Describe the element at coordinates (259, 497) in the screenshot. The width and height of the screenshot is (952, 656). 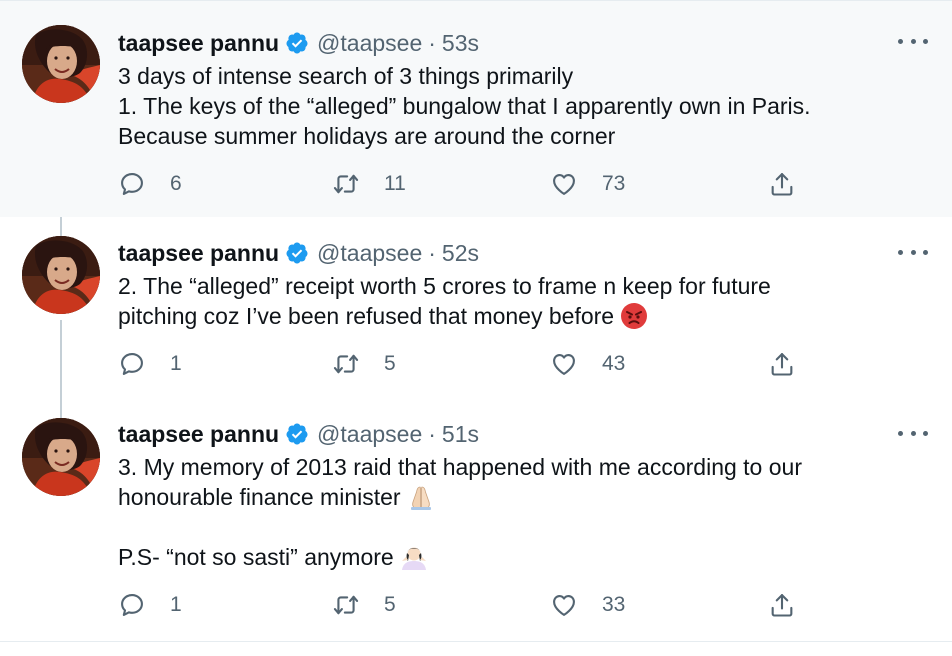
I see `tweet-text-segment: honourable finance minister` at that location.